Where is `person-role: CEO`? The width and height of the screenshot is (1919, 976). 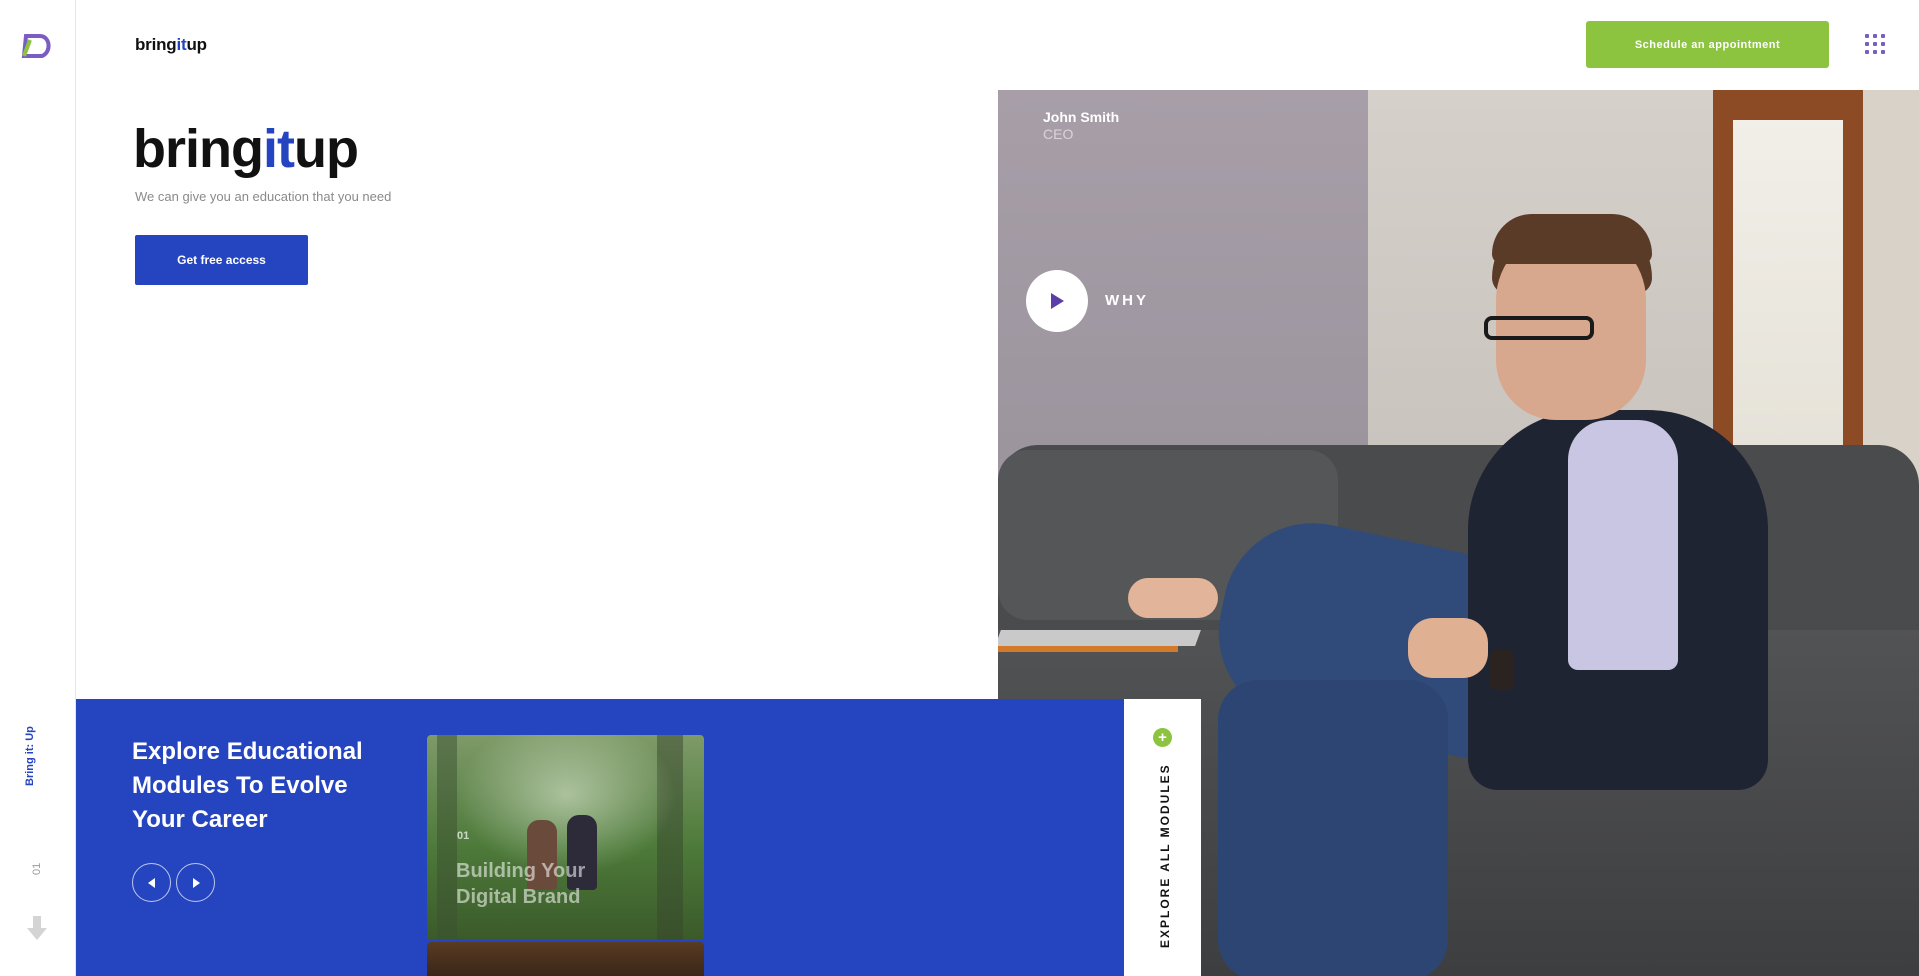 person-role: CEO is located at coordinates (1058, 134).